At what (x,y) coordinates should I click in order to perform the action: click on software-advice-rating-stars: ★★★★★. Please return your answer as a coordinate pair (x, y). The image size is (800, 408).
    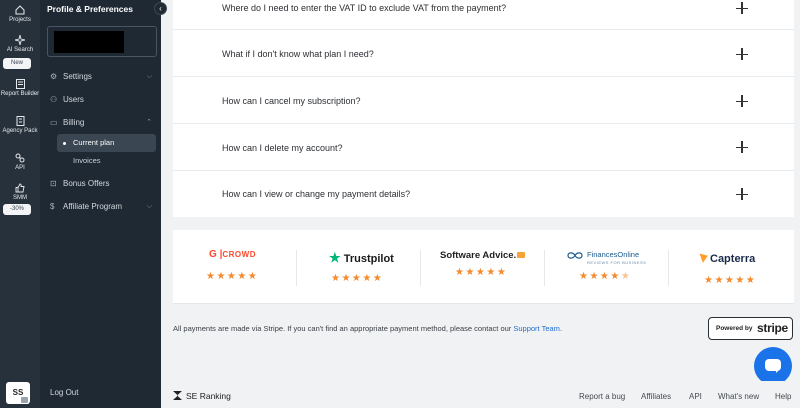
    Looking at the image, I should click on (481, 272).